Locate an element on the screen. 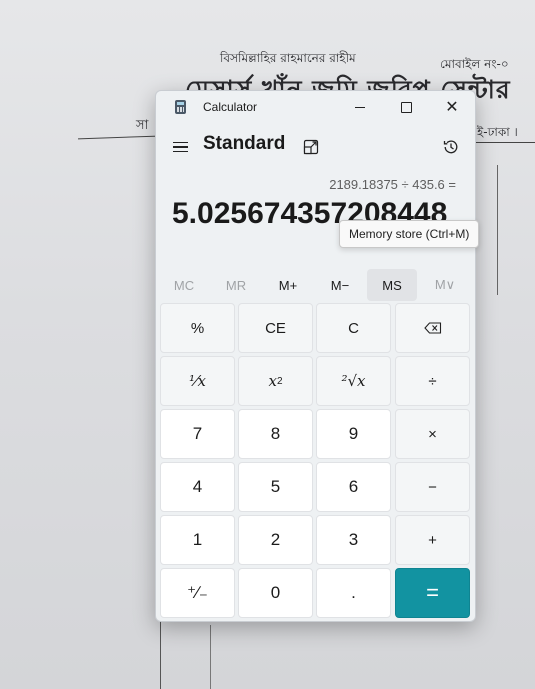 Image resolution: width=535 pixels, height=689 pixels. calculator-app-icon is located at coordinates (180, 107).